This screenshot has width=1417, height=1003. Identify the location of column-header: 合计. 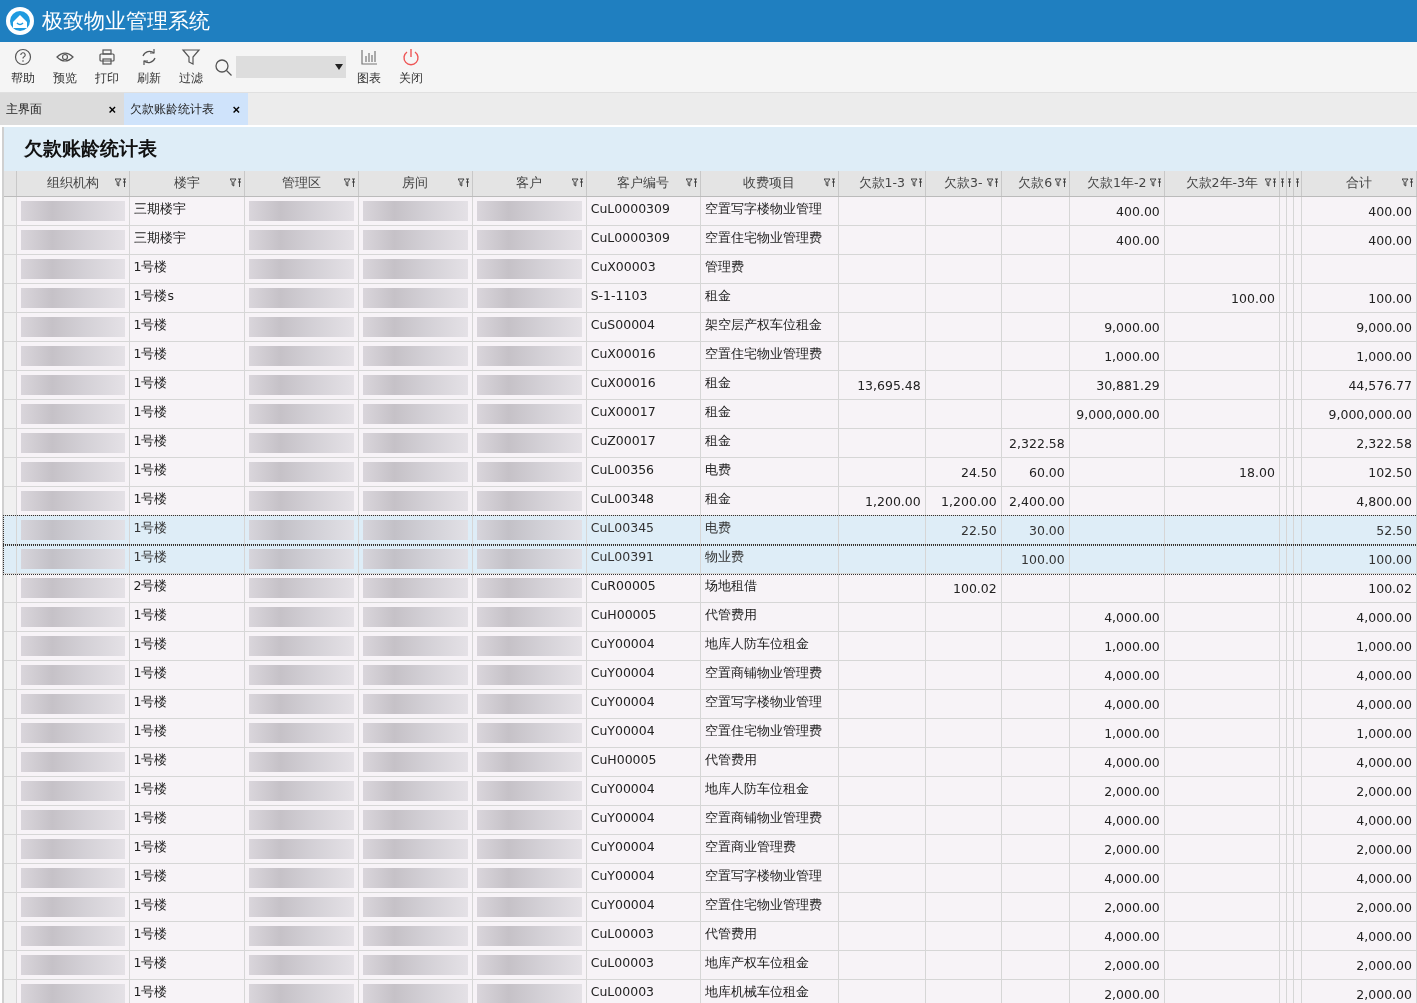
(1359, 184).